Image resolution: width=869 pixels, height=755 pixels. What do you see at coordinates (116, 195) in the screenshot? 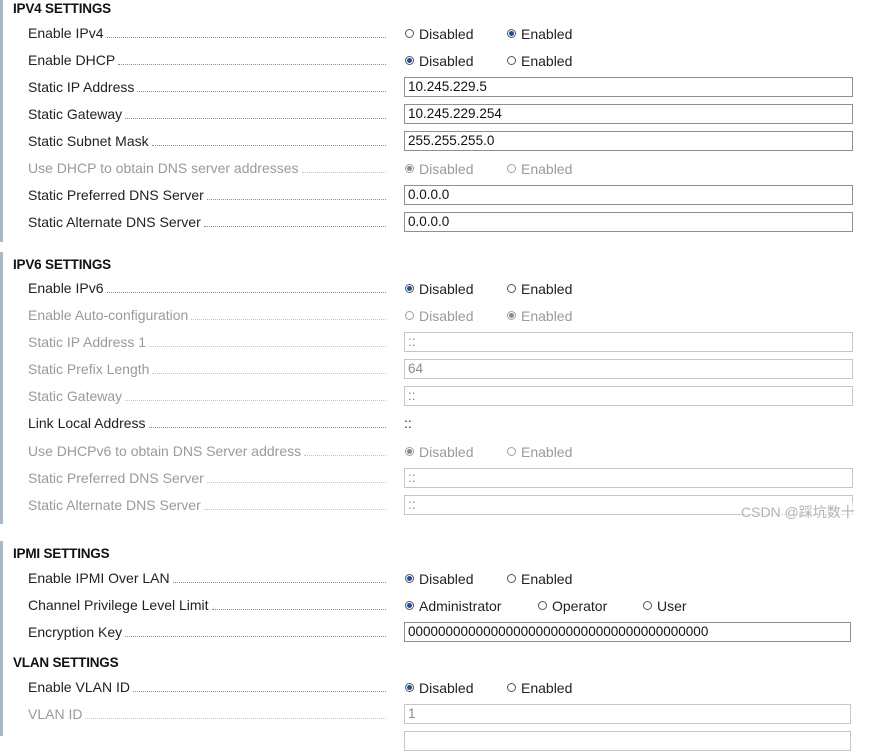
I see `ipv4-pref-dns-label: Static Preferred DNS Server` at bounding box center [116, 195].